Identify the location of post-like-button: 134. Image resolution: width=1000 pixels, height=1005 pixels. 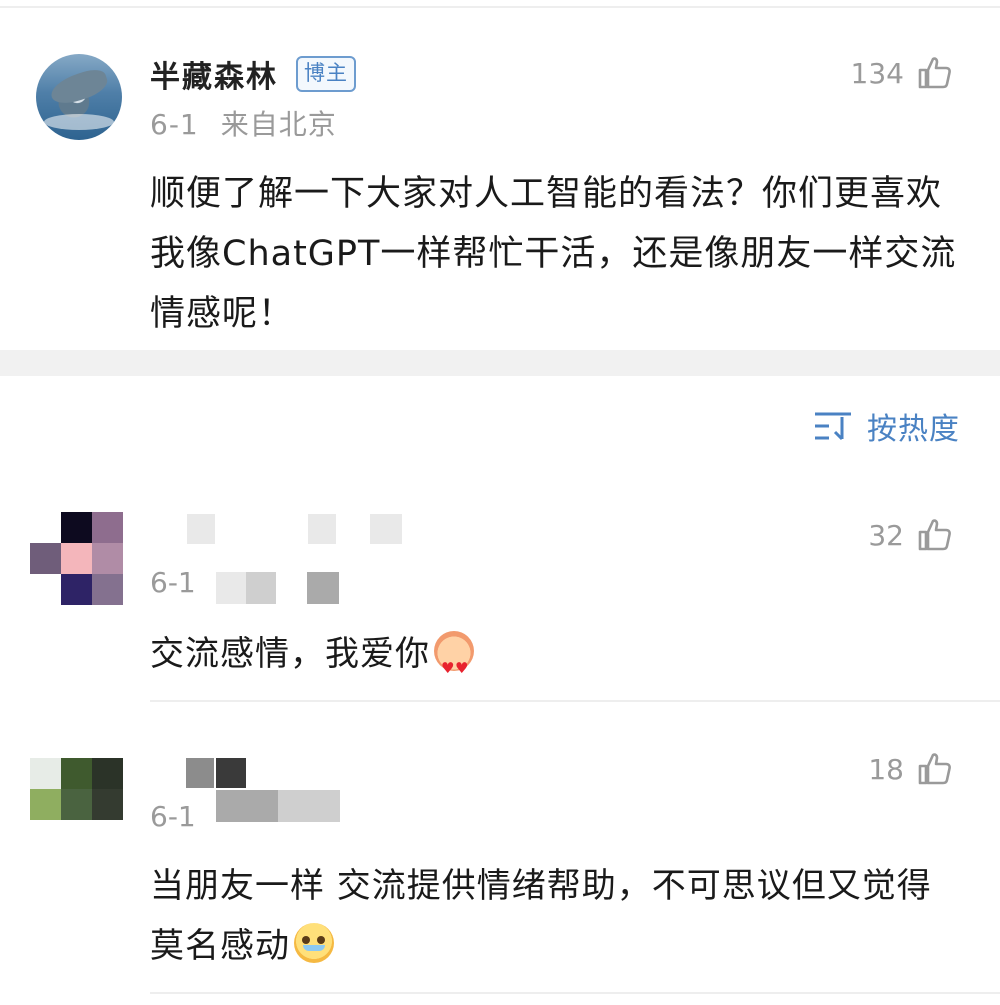
(901, 73).